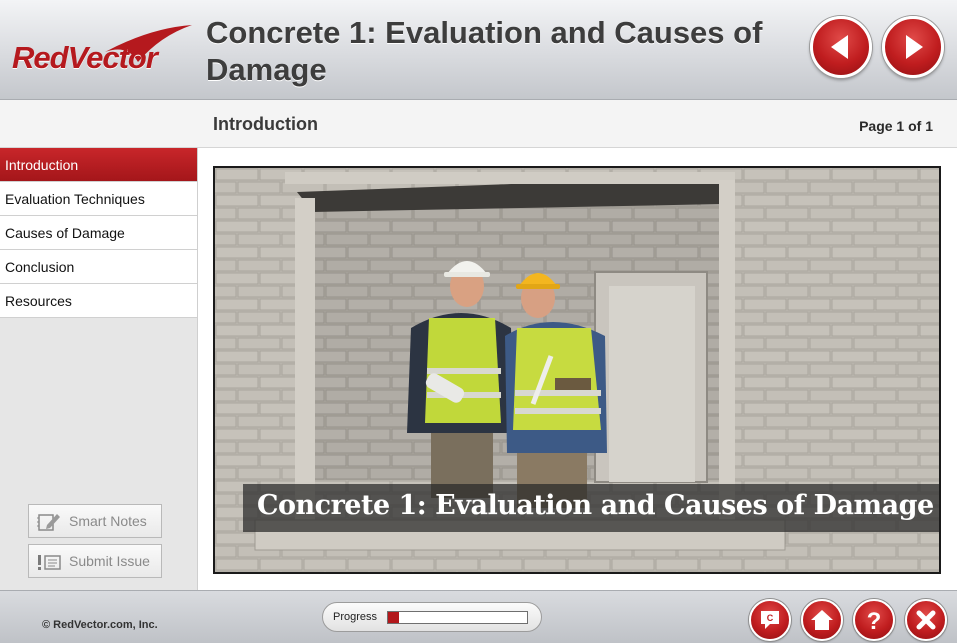  What do you see at coordinates (355, 617) in the screenshot?
I see `progress-label: Progress` at bounding box center [355, 617].